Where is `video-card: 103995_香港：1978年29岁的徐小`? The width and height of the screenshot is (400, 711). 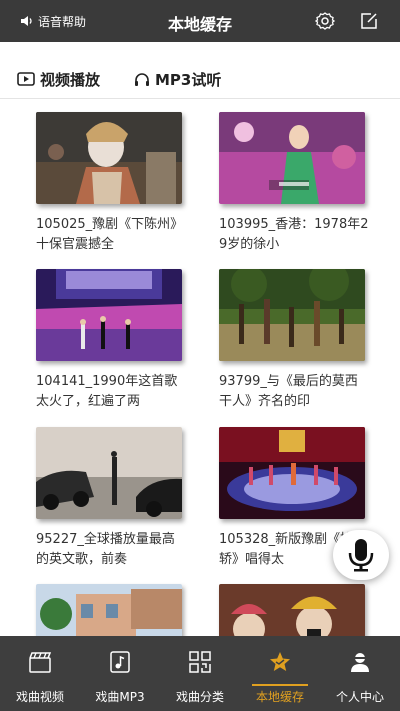 video-card: 103995_香港：1978年29岁的徐小 is located at coordinates (299, 183).